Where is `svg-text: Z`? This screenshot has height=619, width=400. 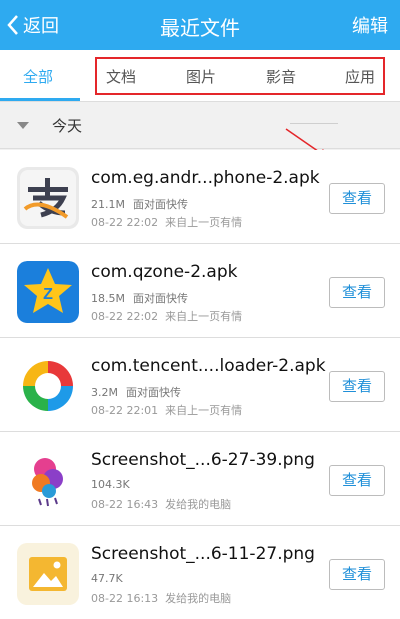 svg-text: Z is located at coordinates (48, 294).